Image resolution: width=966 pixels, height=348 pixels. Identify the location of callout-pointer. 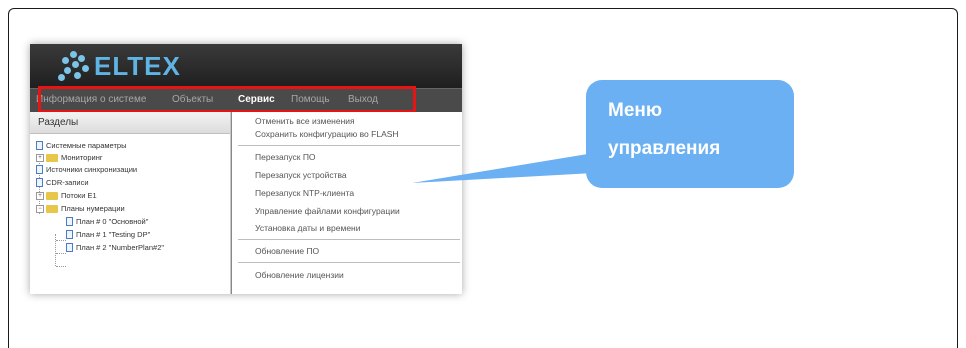
(512, 166).